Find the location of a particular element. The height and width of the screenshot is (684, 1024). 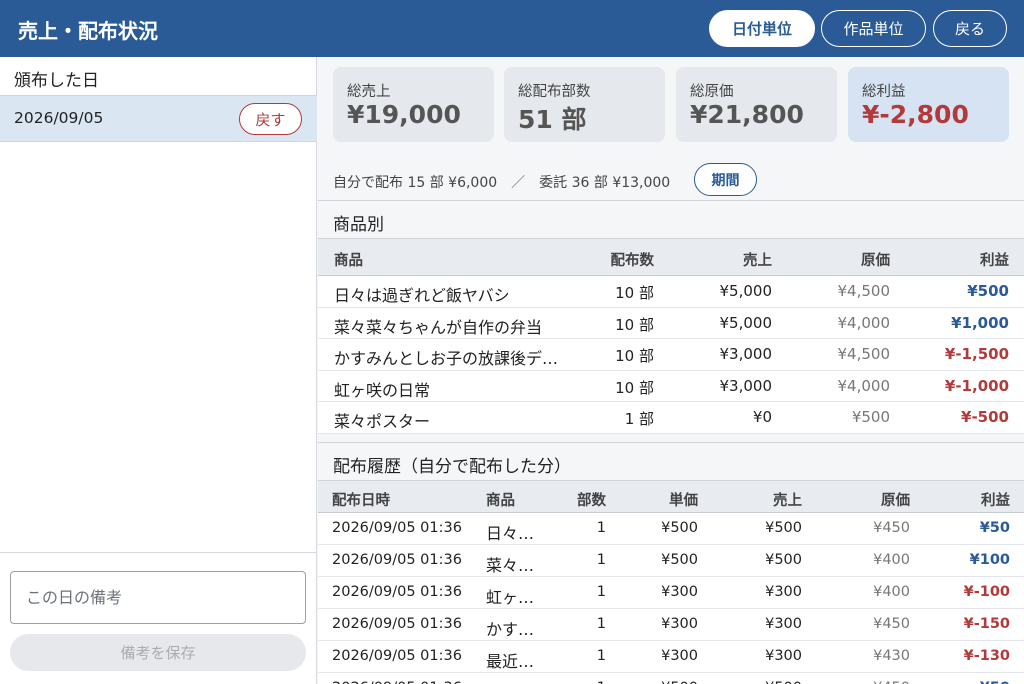

cell-profit: ¥50 is located at coordinates (969, 682).